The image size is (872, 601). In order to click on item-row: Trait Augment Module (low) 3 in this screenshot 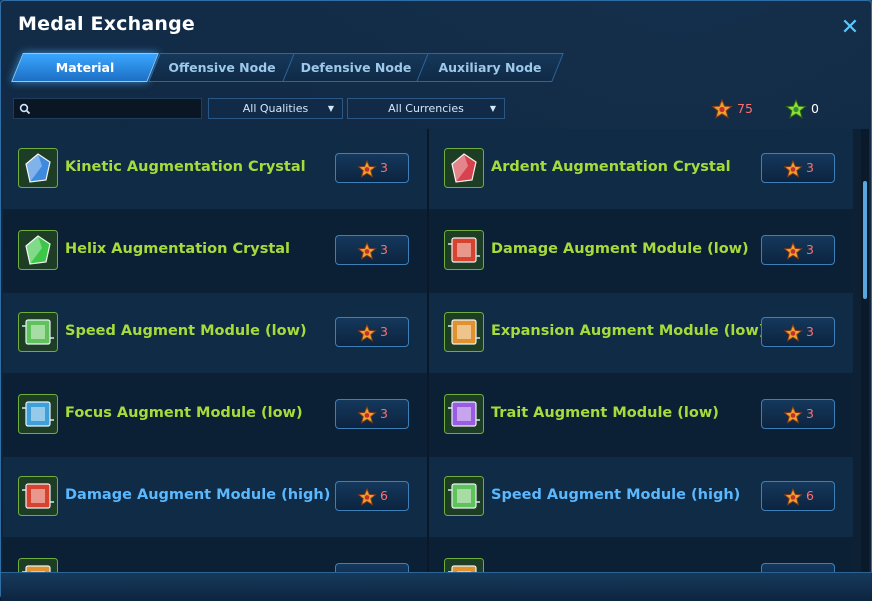, I will do `click(641, 415)`.